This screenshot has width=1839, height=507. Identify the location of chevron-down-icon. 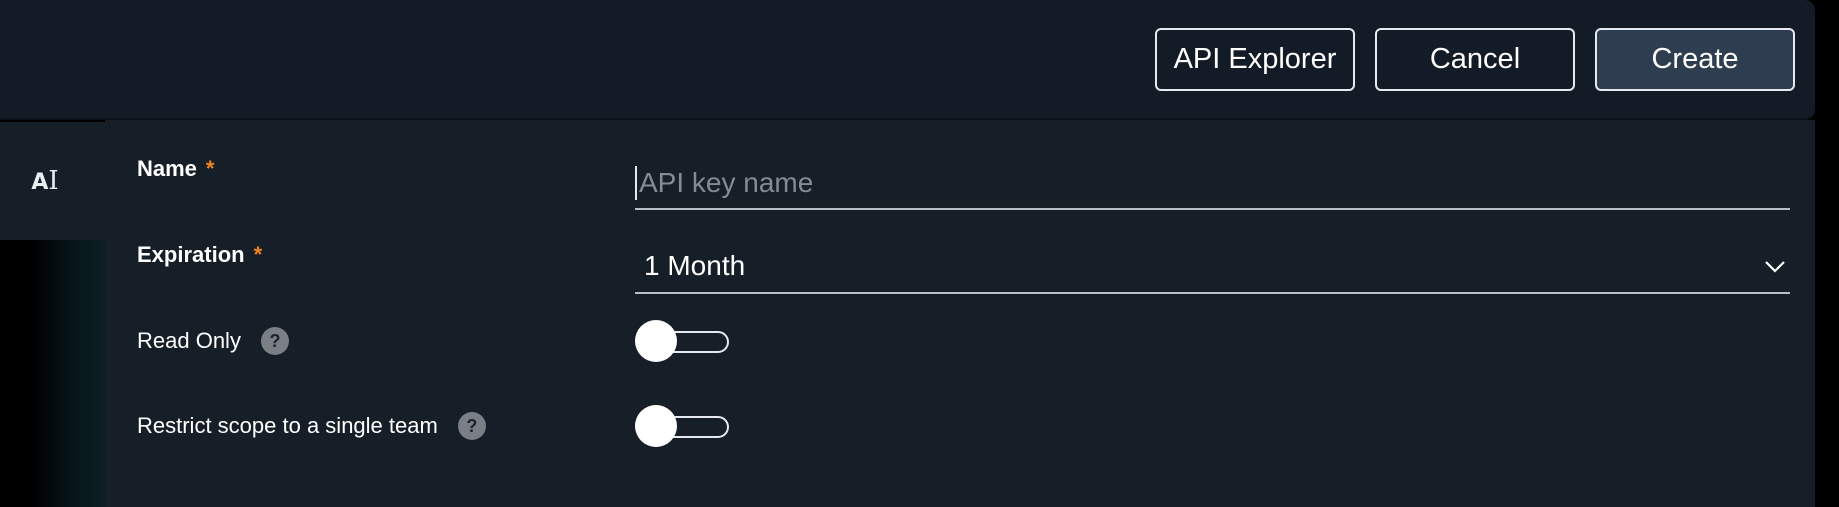
(1775, 267).